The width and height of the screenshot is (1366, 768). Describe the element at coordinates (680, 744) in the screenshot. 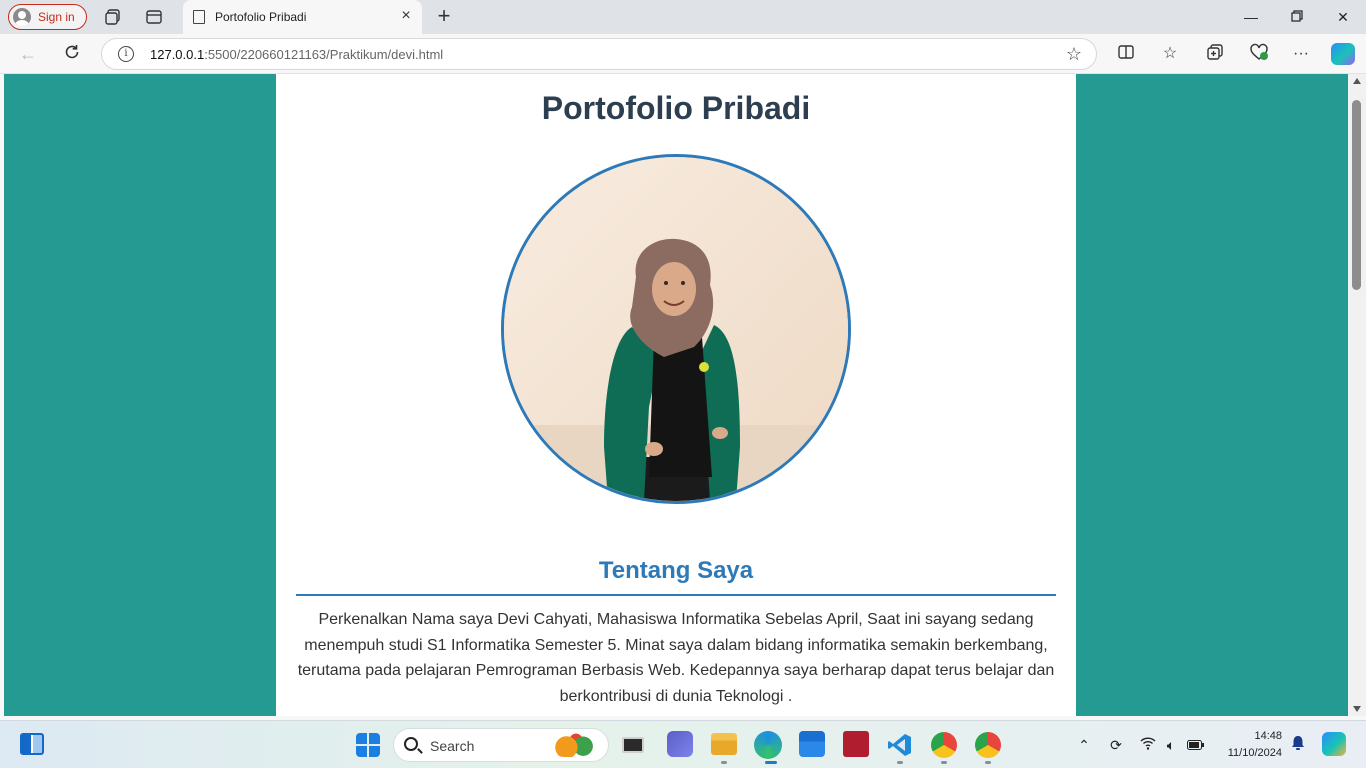

I see `teams-icon` at that location.